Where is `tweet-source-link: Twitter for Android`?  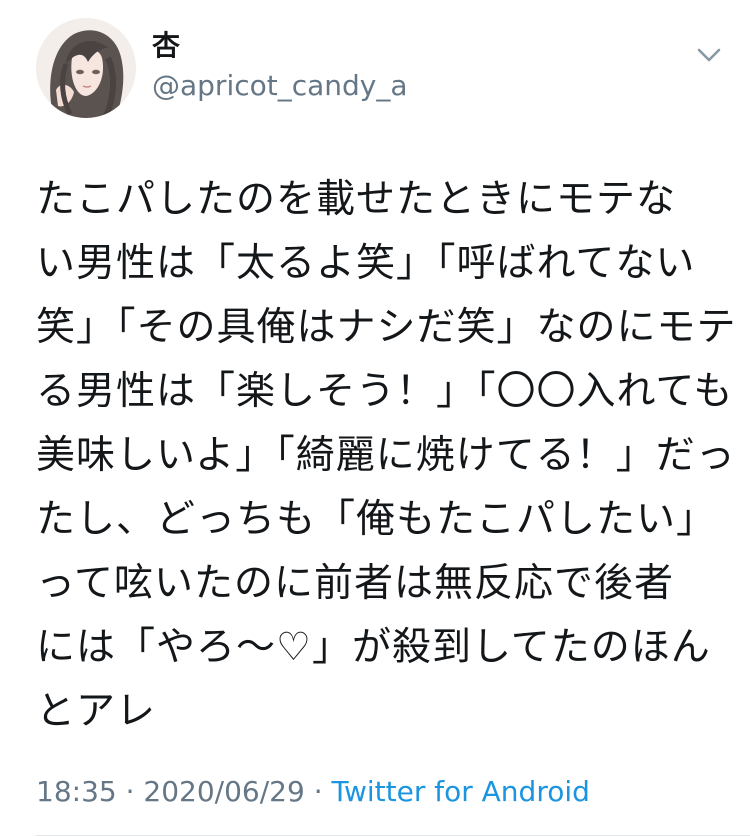
tweet-source-link: Twitter for Android is located at coordinates (461, 791).